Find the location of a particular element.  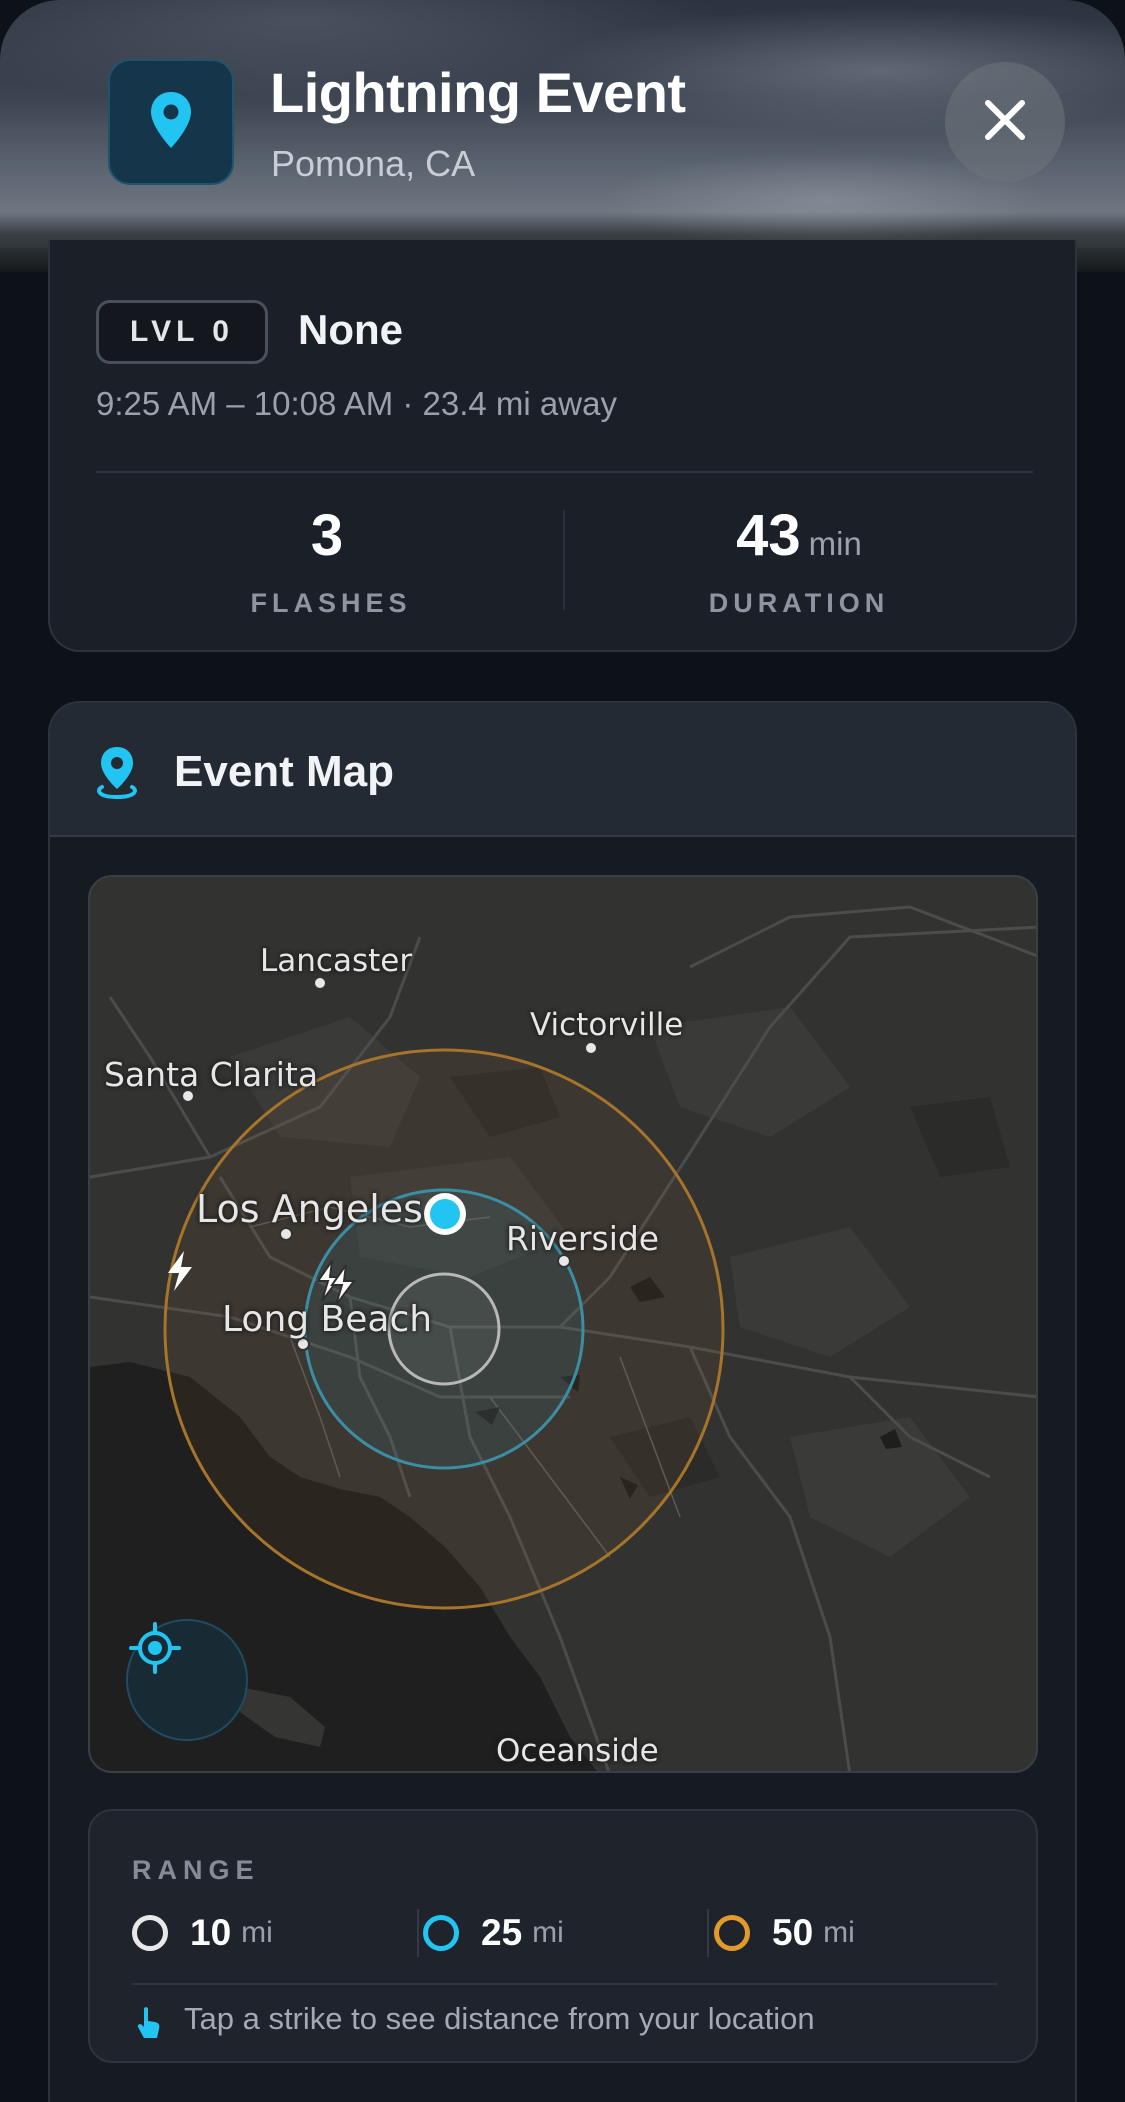

range-title: RANGE is located at coordinates (196, 1870).